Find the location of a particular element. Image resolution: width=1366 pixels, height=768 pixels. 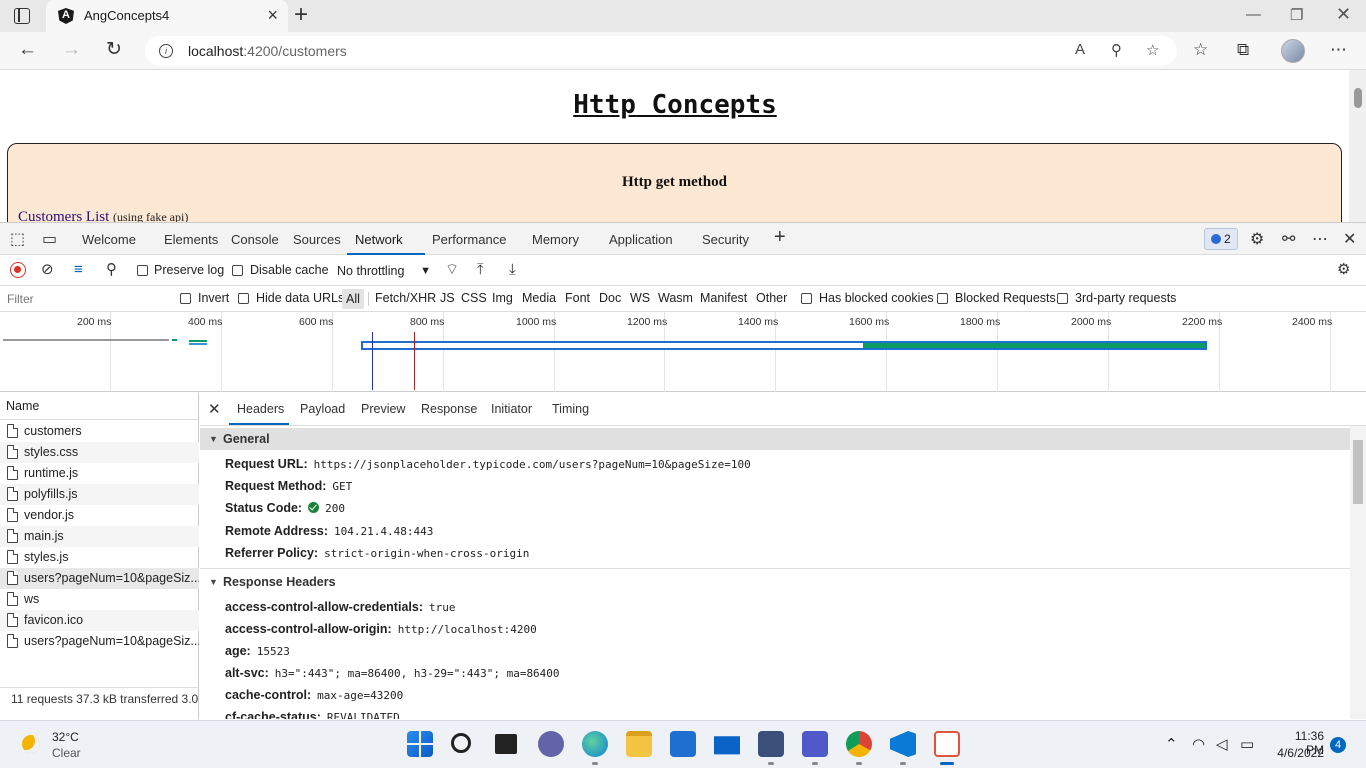

task-view-icon is located at coordinates (506, 744).